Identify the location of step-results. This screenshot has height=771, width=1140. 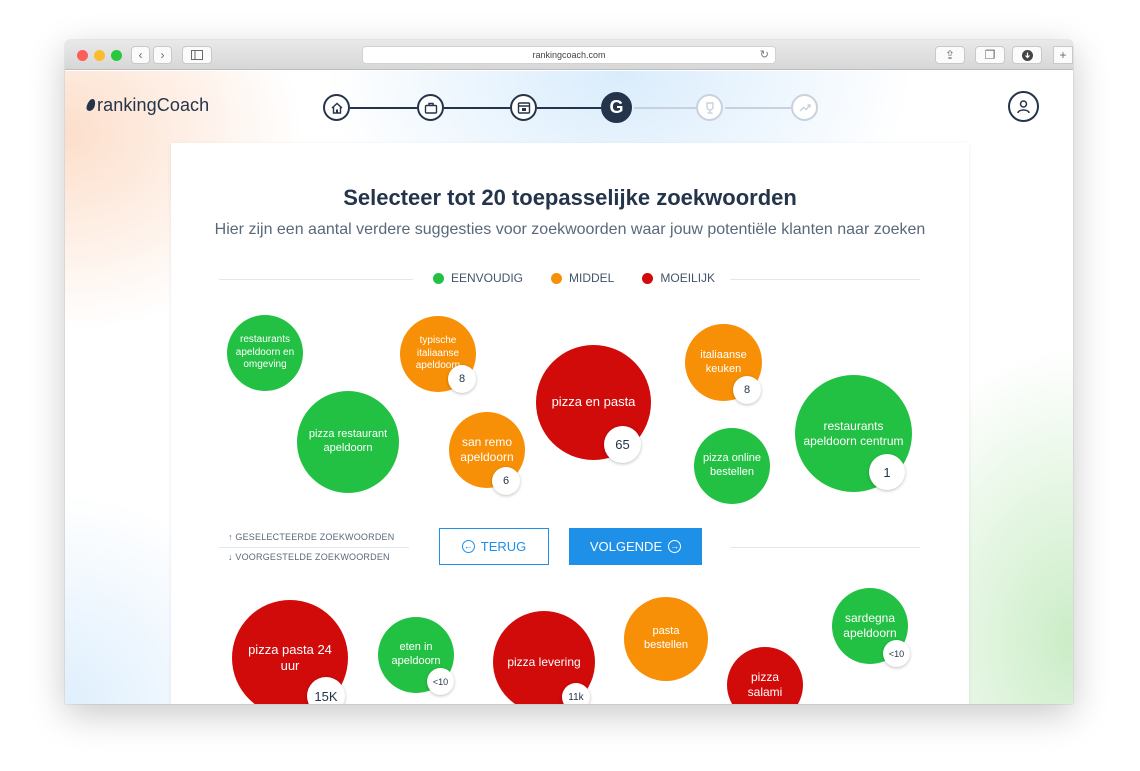
(804, 107).